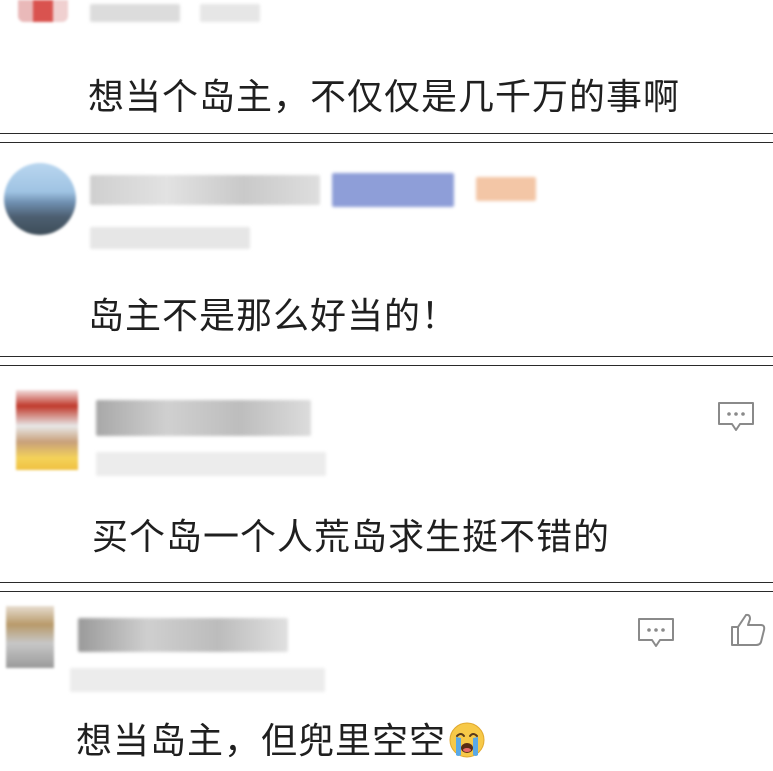 The image size is (773, 771). What do you see at coordinates (748, 629) in the screenshot?
I see `thumbs-up-icon` at bounding box center [748, 629].